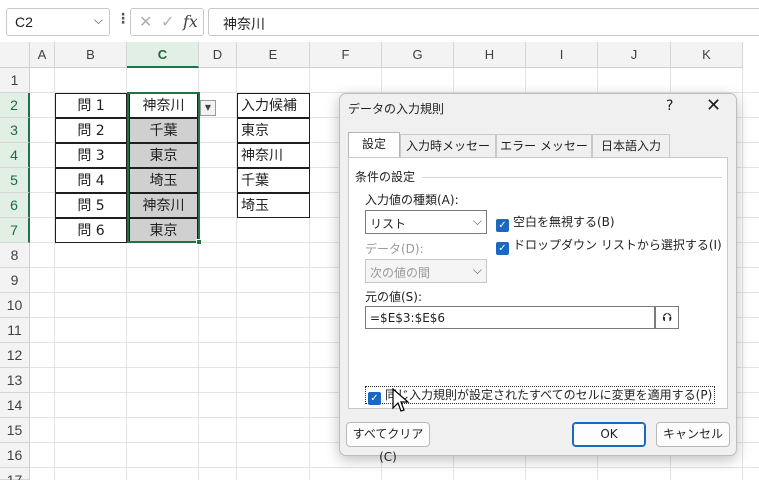 This screenshot has height=480, width=759. I want to click on column-header-k: K, so click(707, 55).